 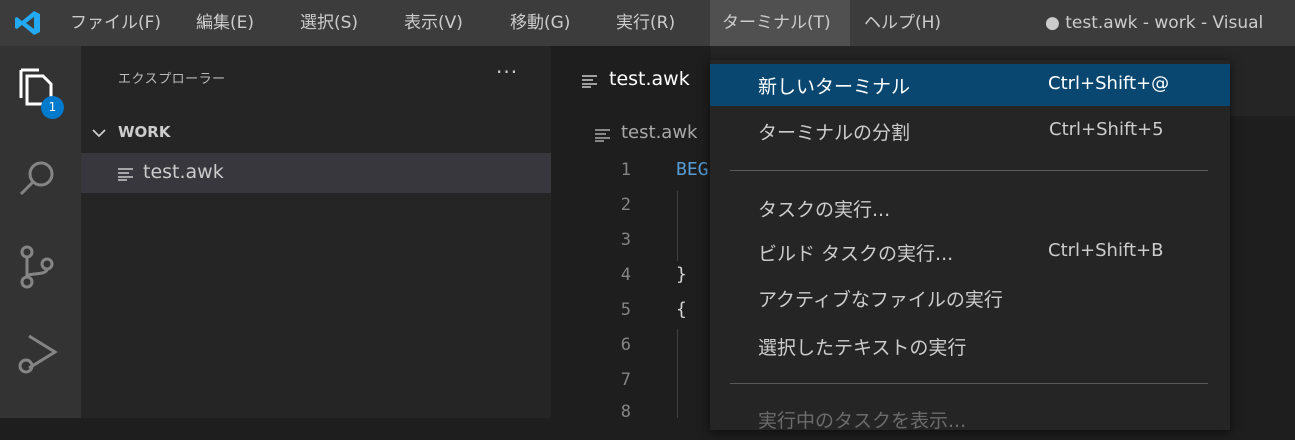 What do you see at coordinates (38, 353) in the screenshot?
I see `run-debug-icon` at bounding box center [38, 353].